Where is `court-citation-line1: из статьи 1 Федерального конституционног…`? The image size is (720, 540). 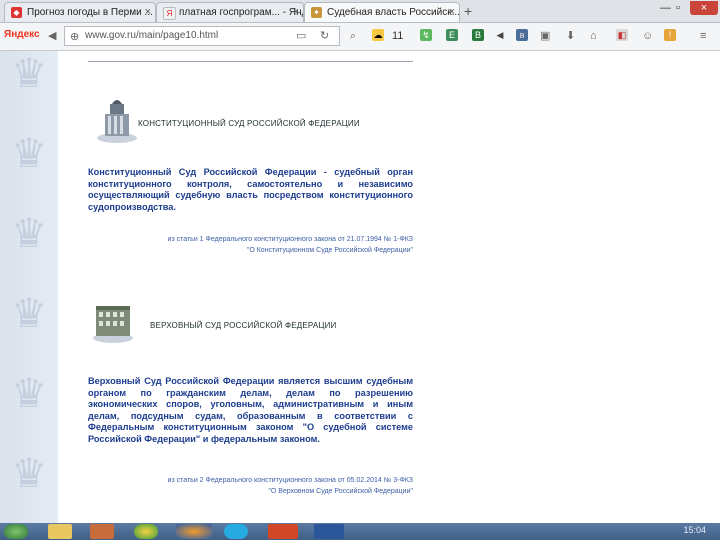
court-citation-line1: из статьи 1 Федерального конституционног… is located at coordinates (290, 239).